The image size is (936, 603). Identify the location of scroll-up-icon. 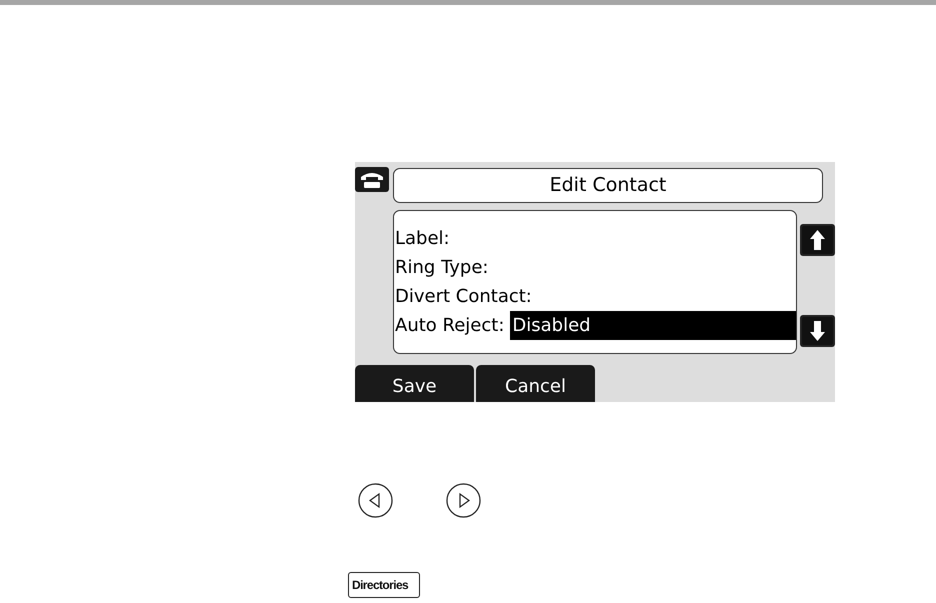
(817, 240).